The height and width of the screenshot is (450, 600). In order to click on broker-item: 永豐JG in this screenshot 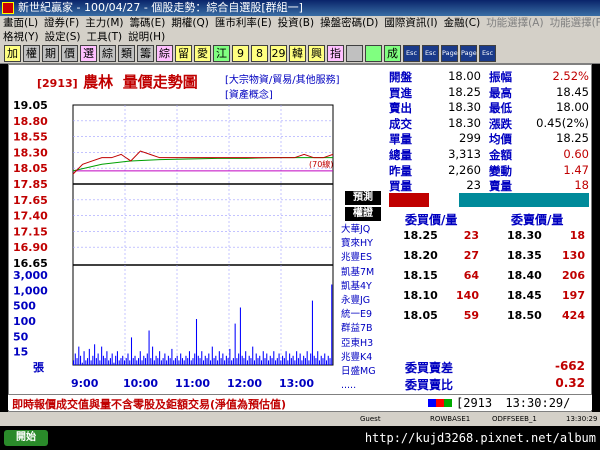, I will do `click(361, 301)`.